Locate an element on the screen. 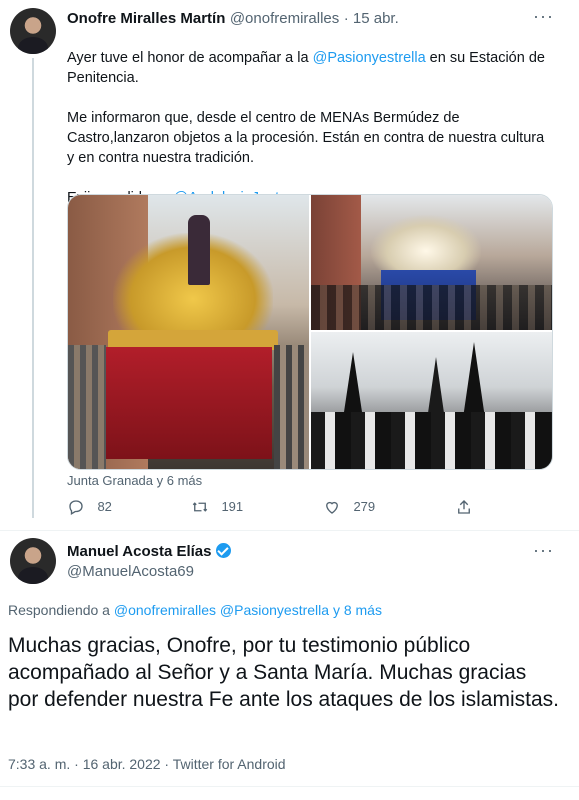 Image resolution: width=579 pixels, height=800 pixels. like-count: 279 is located at coordinates (364, 507).